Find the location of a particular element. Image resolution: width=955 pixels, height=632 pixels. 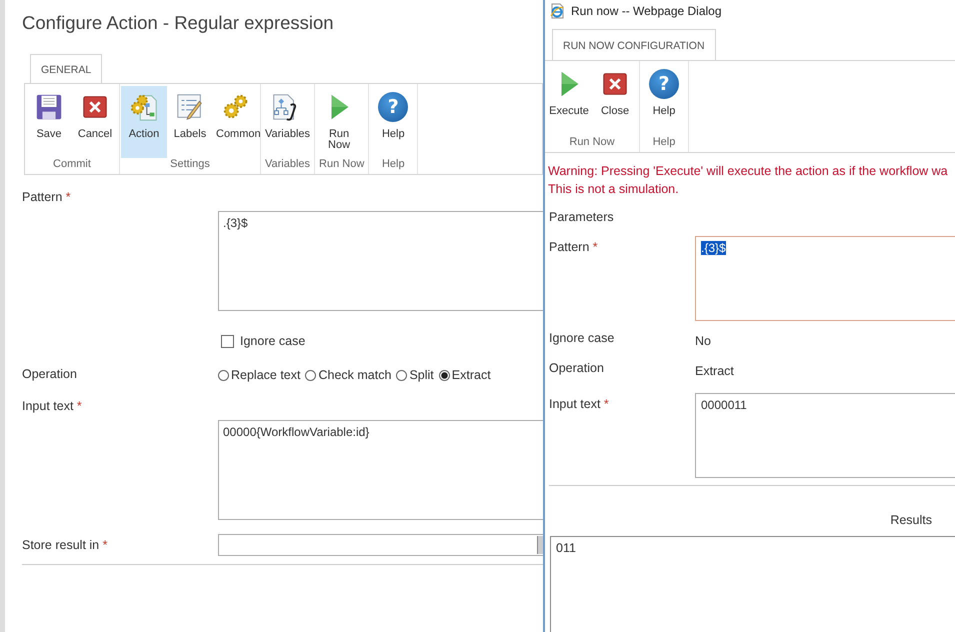

input-text-field: 00000{WorkflowVariable:id} is located at coordinates (380, 470).